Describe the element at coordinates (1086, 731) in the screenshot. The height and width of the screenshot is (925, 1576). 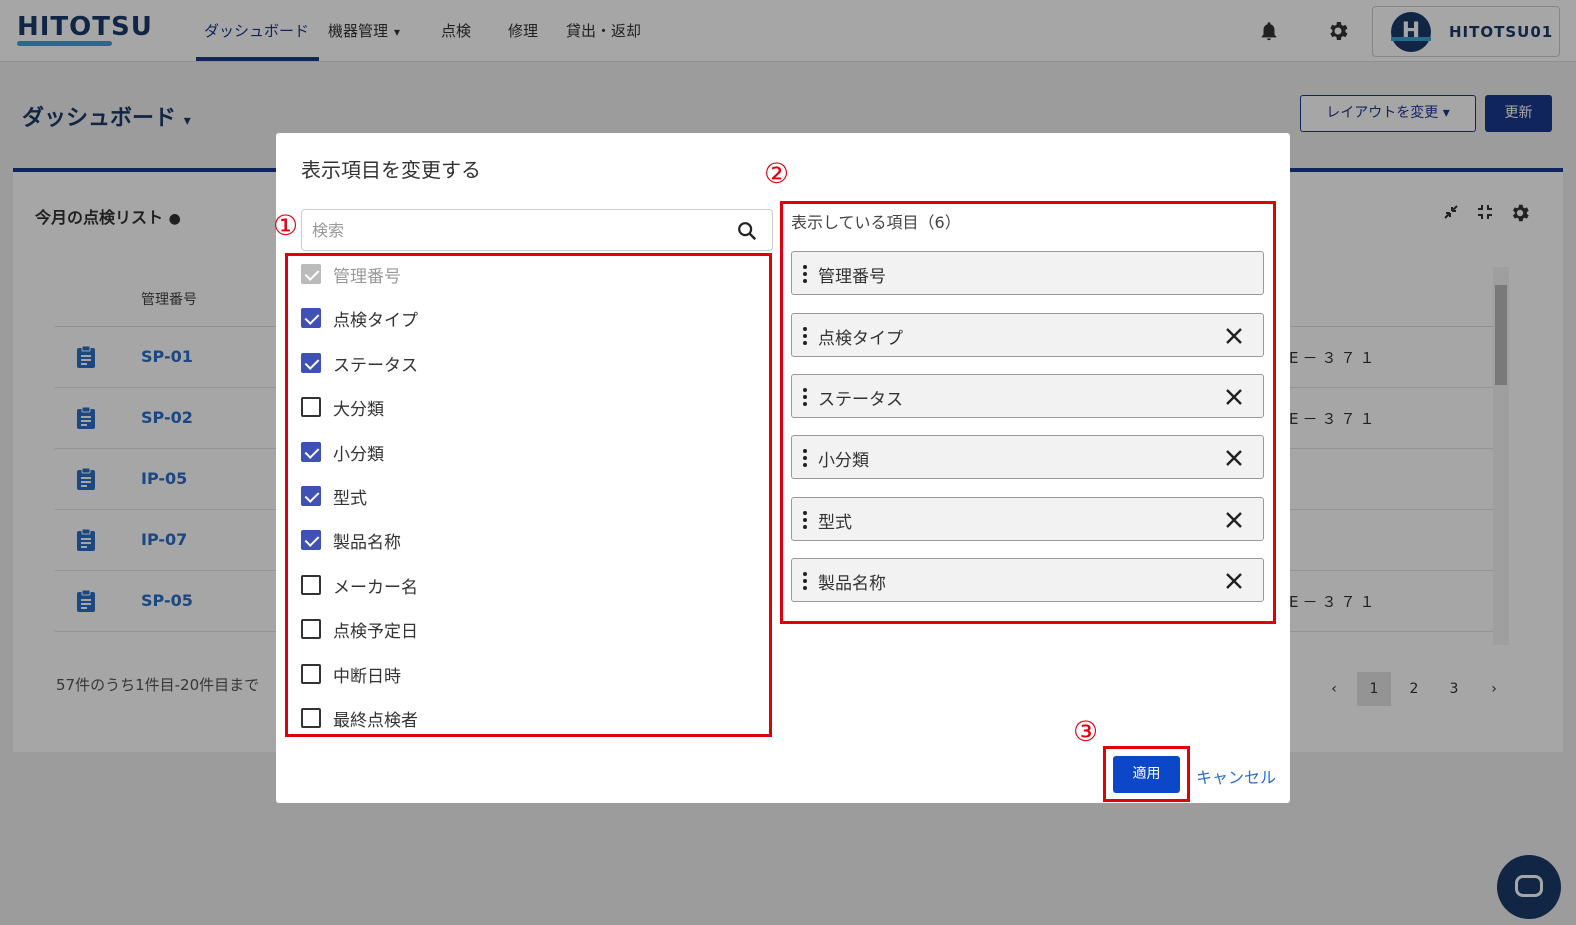
I see `callout-number-3: ③` at that location.